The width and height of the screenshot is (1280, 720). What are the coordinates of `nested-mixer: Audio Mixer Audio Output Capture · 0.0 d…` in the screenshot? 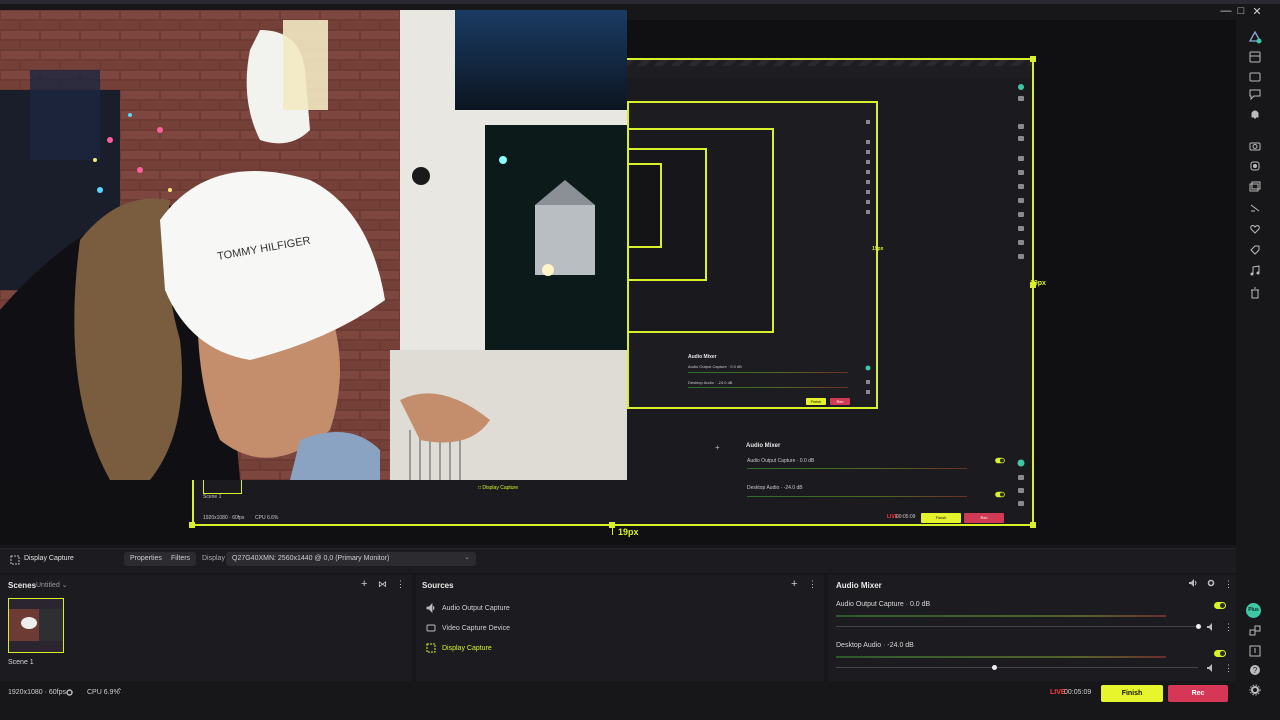 It's located at (778, 379).